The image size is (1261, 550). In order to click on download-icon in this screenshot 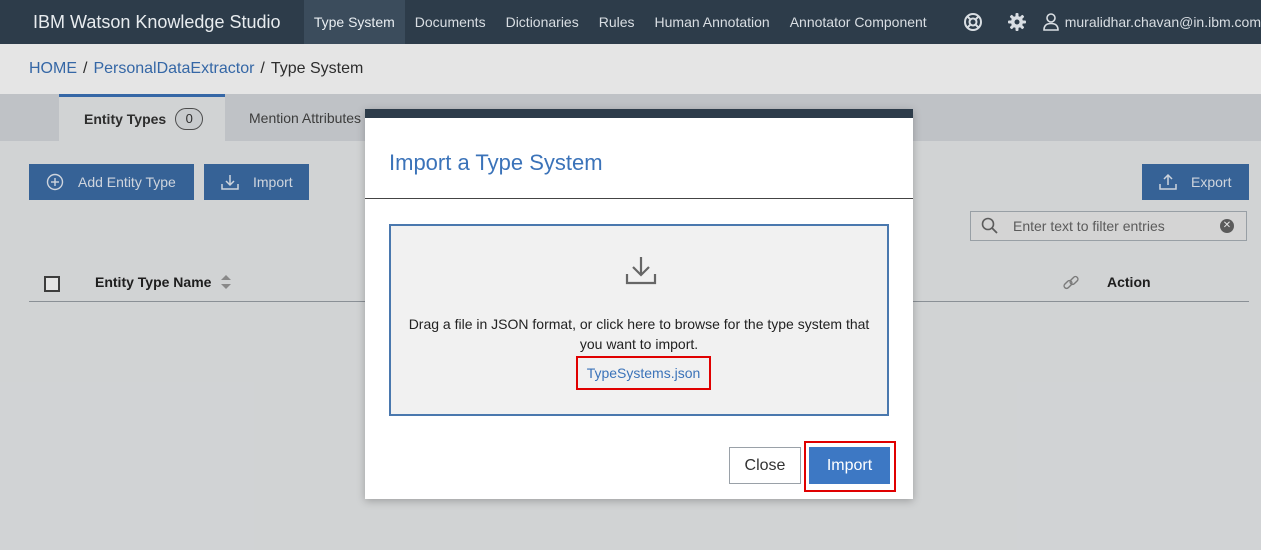, I will do `click(641, 272)`.